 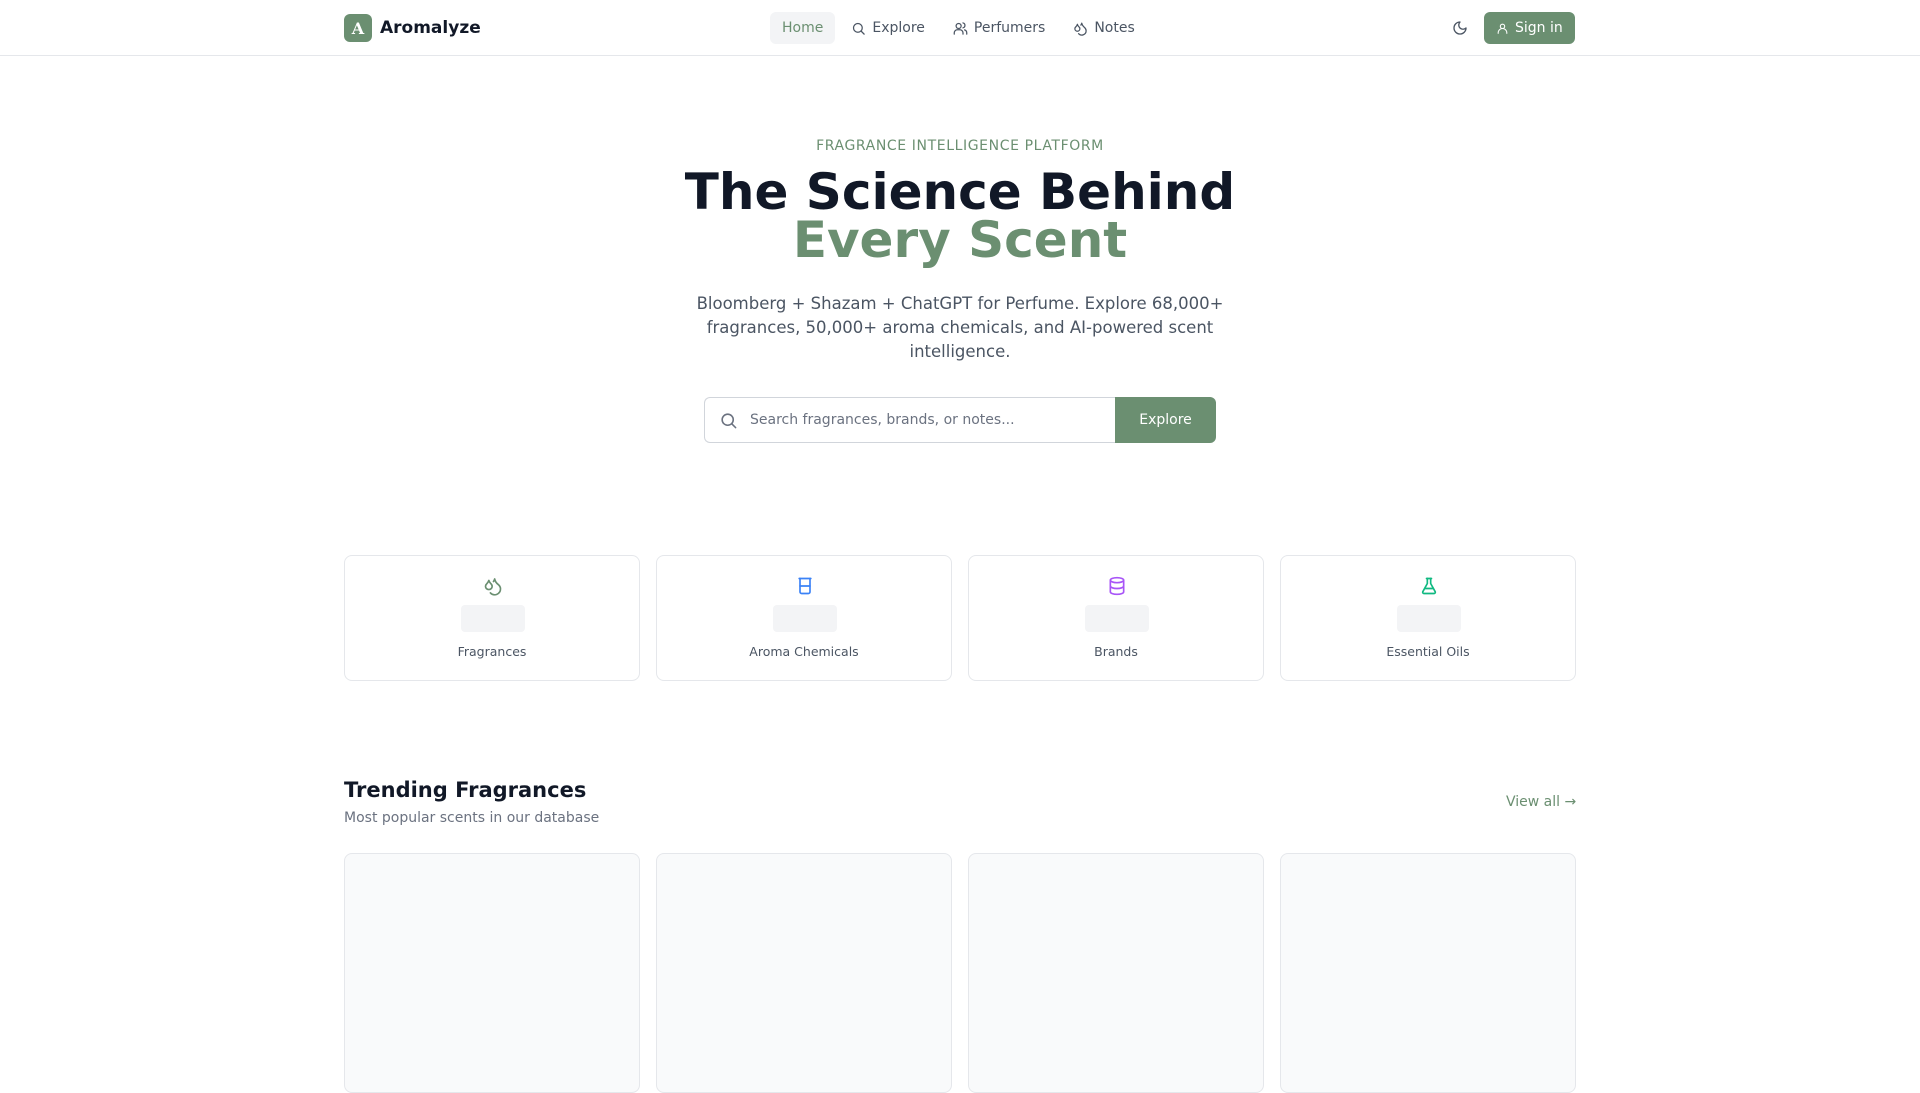 I want to click on stat-card-essential-oils: Essential Oils, so click(x=1428, y=618).